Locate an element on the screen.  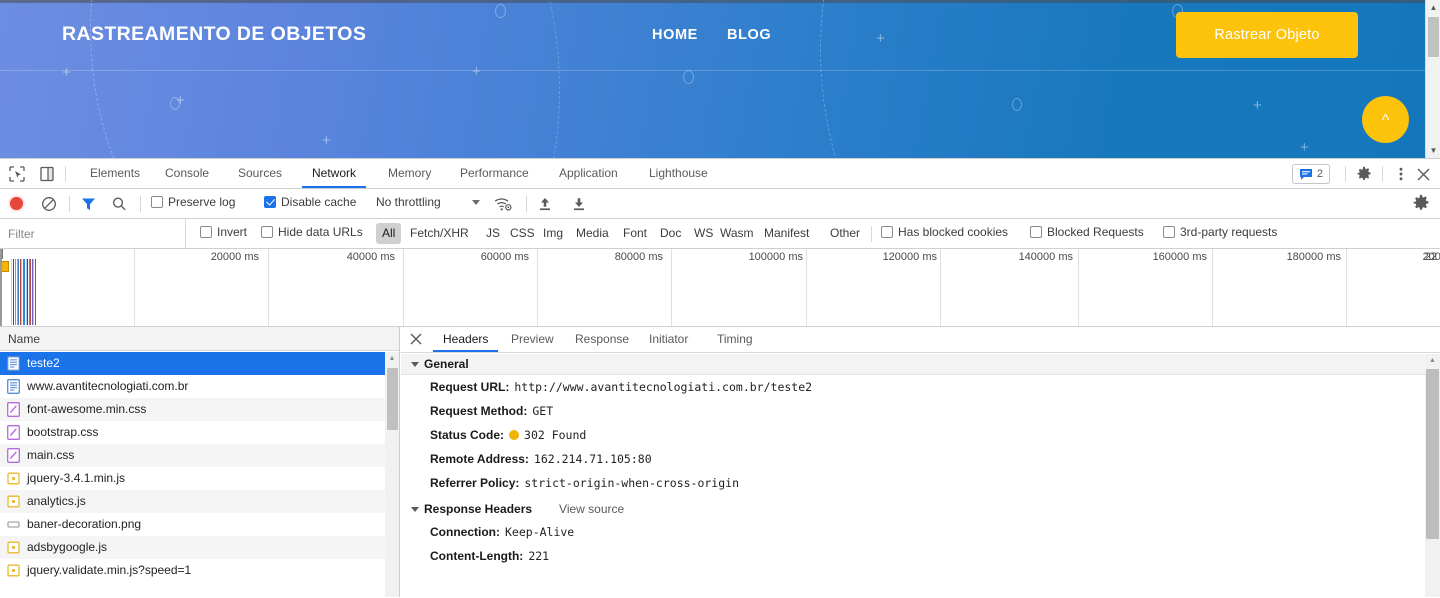
tab-sources: Sources is located at coordinates (260, 173).